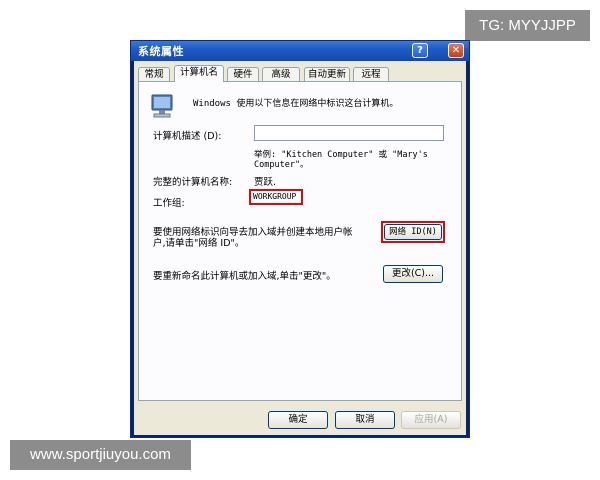 The image size is (600, 480). I want to click on watermark-top: TG: MYYJJPP, so click(527, 25).